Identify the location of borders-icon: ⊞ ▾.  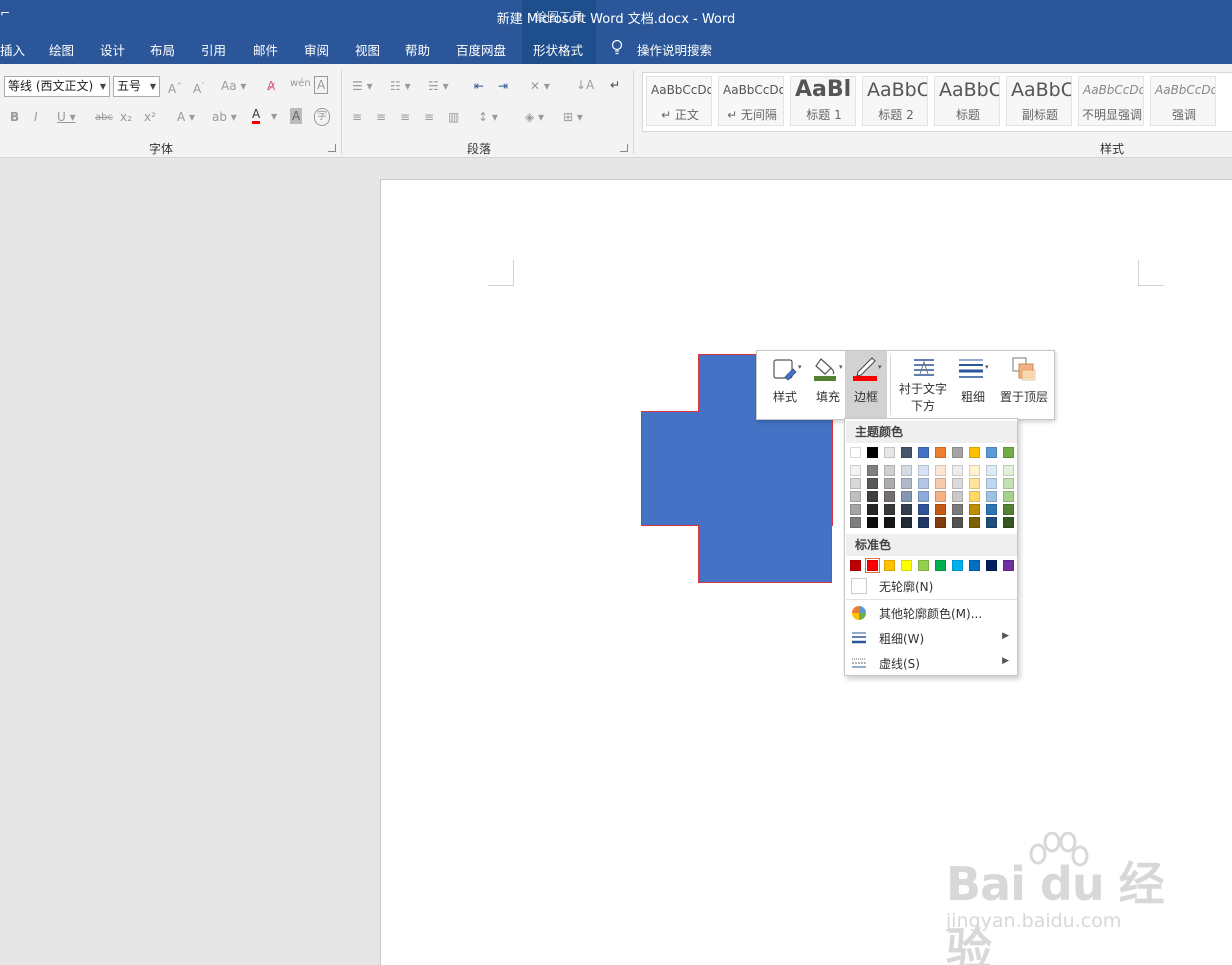
(573, 117).